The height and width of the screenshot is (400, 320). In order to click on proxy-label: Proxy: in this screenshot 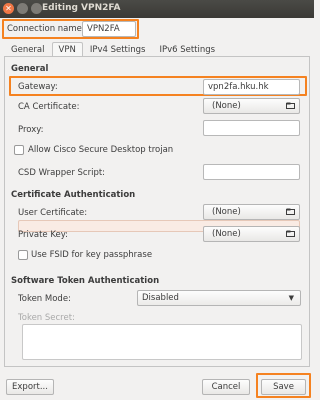, I will do `click(31, 130)`.